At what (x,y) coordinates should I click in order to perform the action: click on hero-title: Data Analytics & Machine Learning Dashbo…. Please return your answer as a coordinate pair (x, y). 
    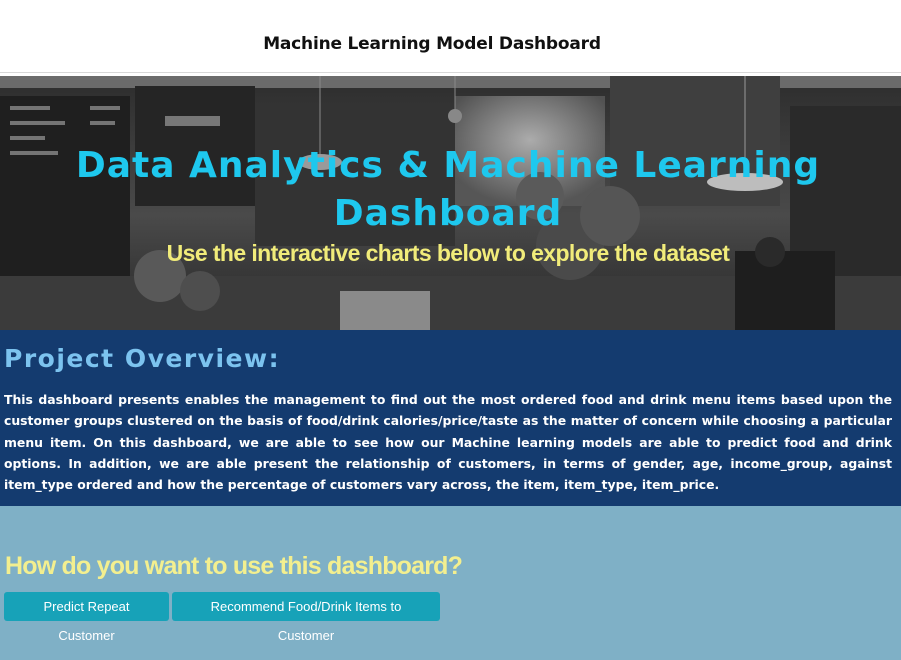
    Looking at the image, I should click on (448, 189).